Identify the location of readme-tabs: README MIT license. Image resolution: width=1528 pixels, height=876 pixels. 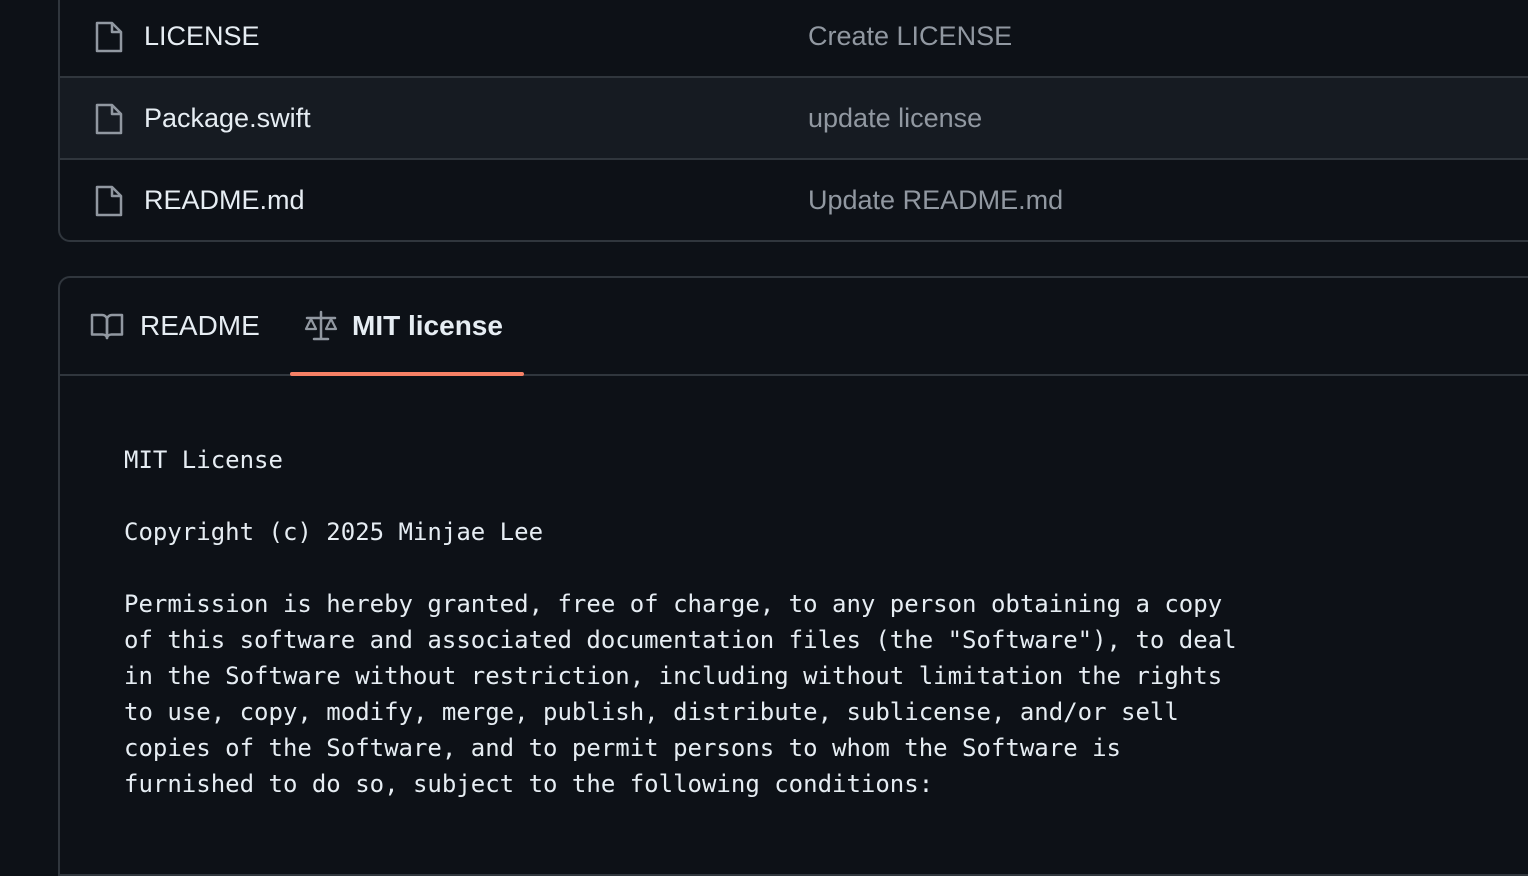
(794, 327).